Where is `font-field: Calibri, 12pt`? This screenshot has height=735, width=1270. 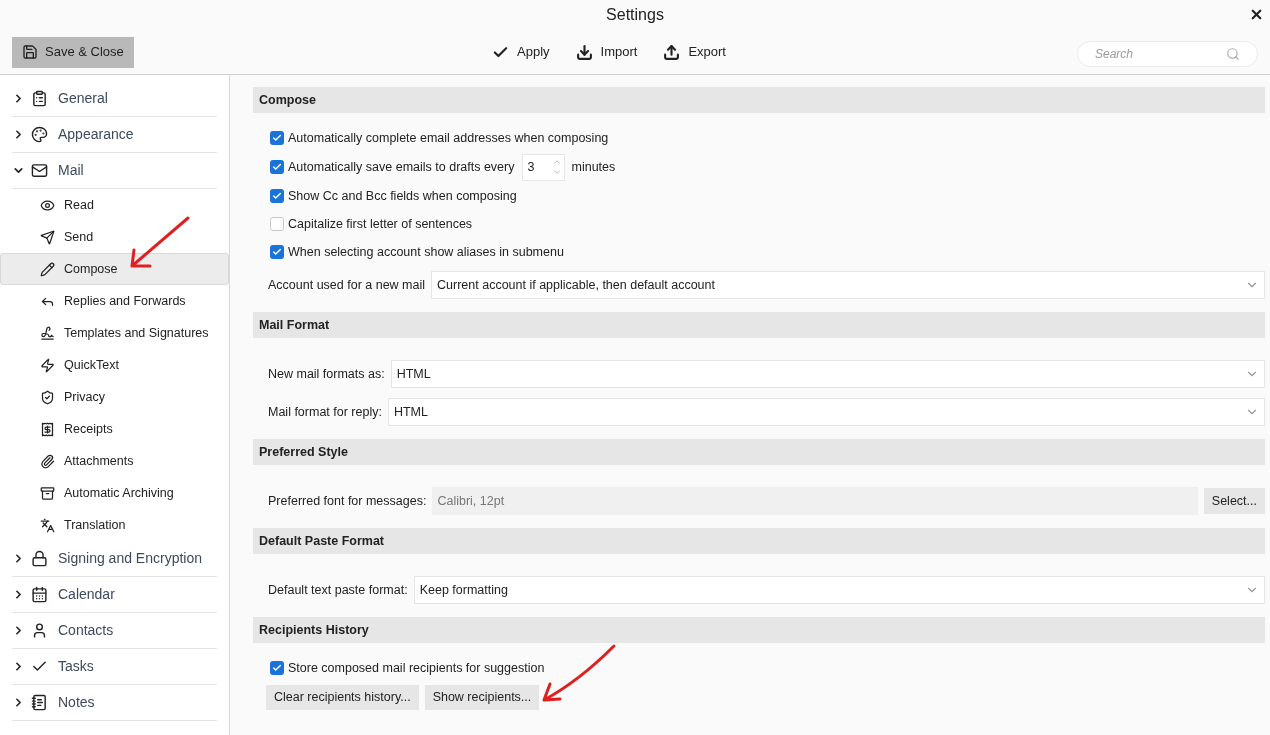
font-field: Calibri, 12pt is located at coordinates (815, 501).